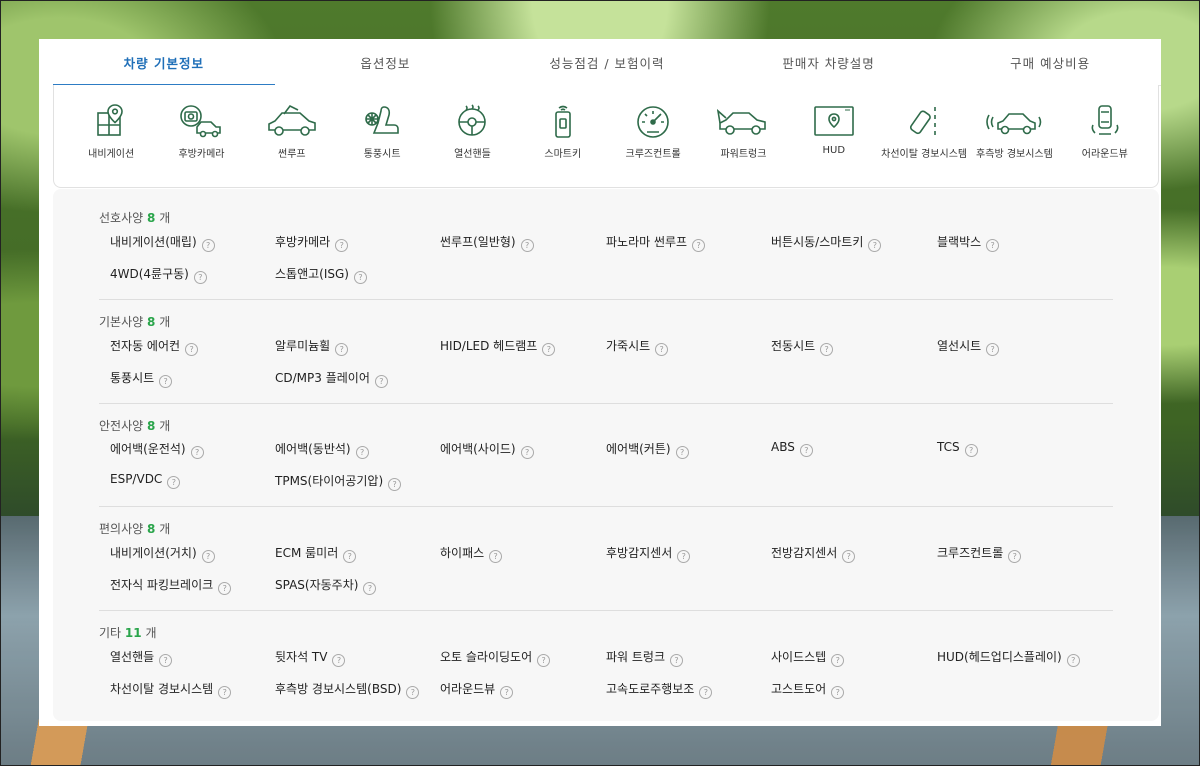 The width and height of the screenshot is (1200, 766). Describe the element at coordinates (924, 131) in the screenshot. I see `option-lane-departure: 차선이탈 경보시스템` at that location.